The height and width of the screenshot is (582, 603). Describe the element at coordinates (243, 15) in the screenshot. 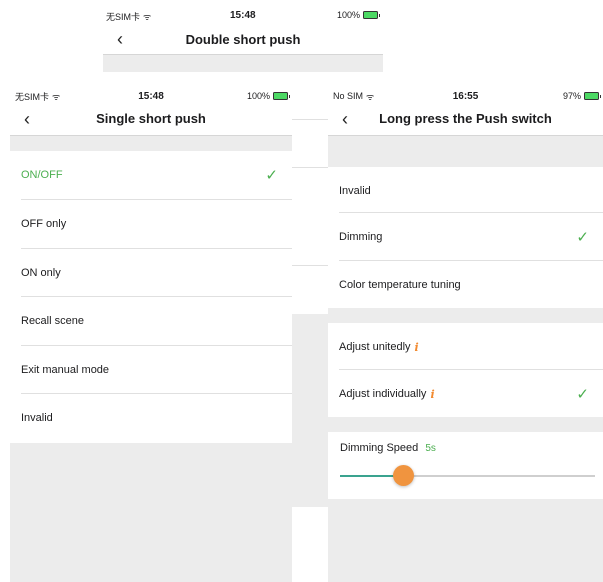

I see `status-time: 15:48` at that location.